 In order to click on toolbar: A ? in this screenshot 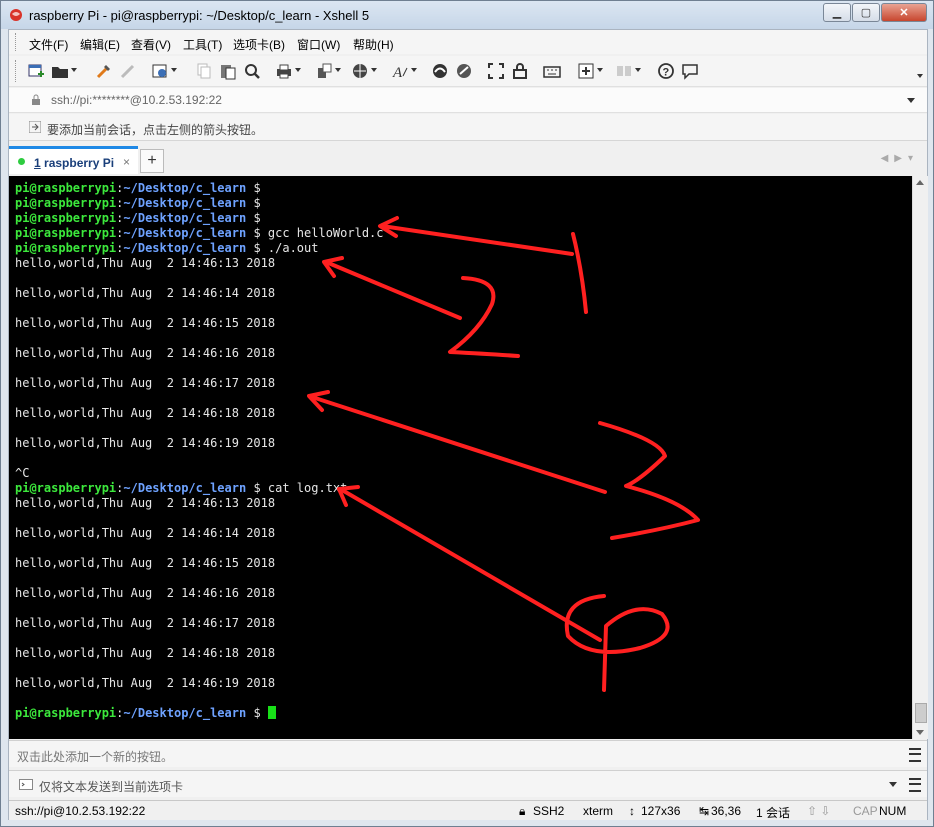, I will do `click(468, 71)`.